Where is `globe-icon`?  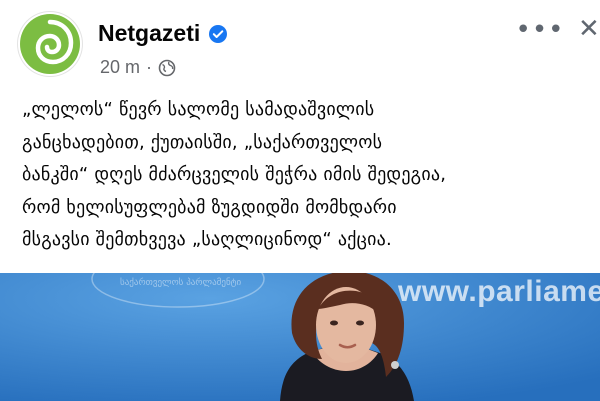 globe-icon is located at coordinates (167, 68).